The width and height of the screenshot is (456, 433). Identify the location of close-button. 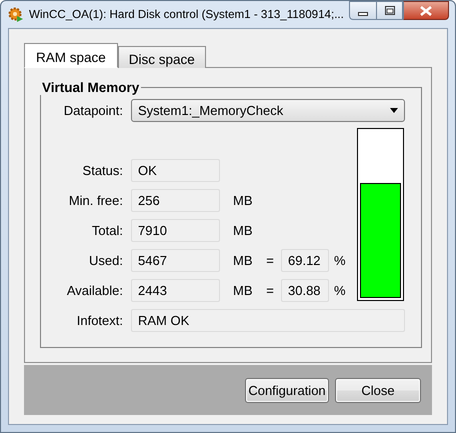
(426, 10).